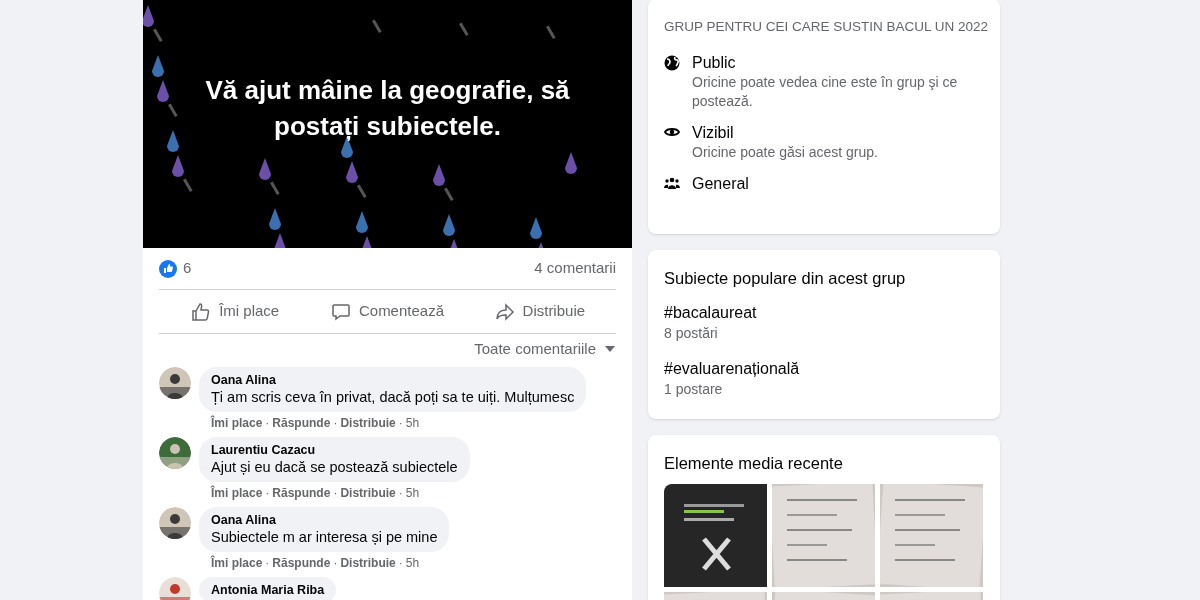 The image size is (1200, 600). Describe the element at coordinates (691, 333) in the screenshot. I see `topic-post-count: 8 postări` at that location.